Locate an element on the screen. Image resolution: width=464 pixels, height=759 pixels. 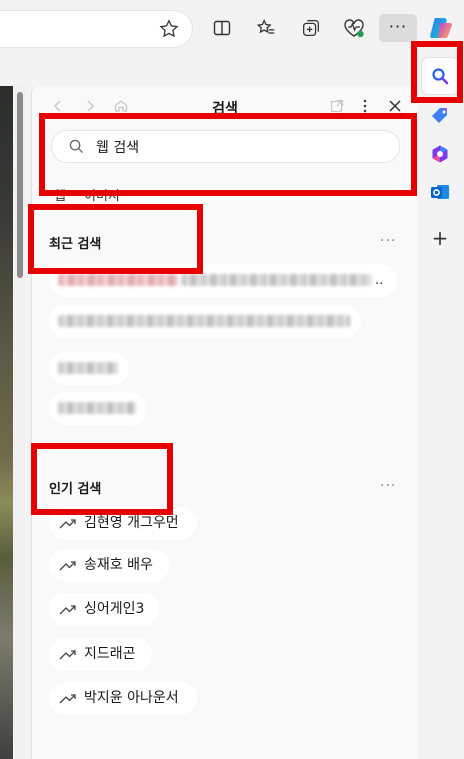
copilot-icon is located at coordinates (441, 28).